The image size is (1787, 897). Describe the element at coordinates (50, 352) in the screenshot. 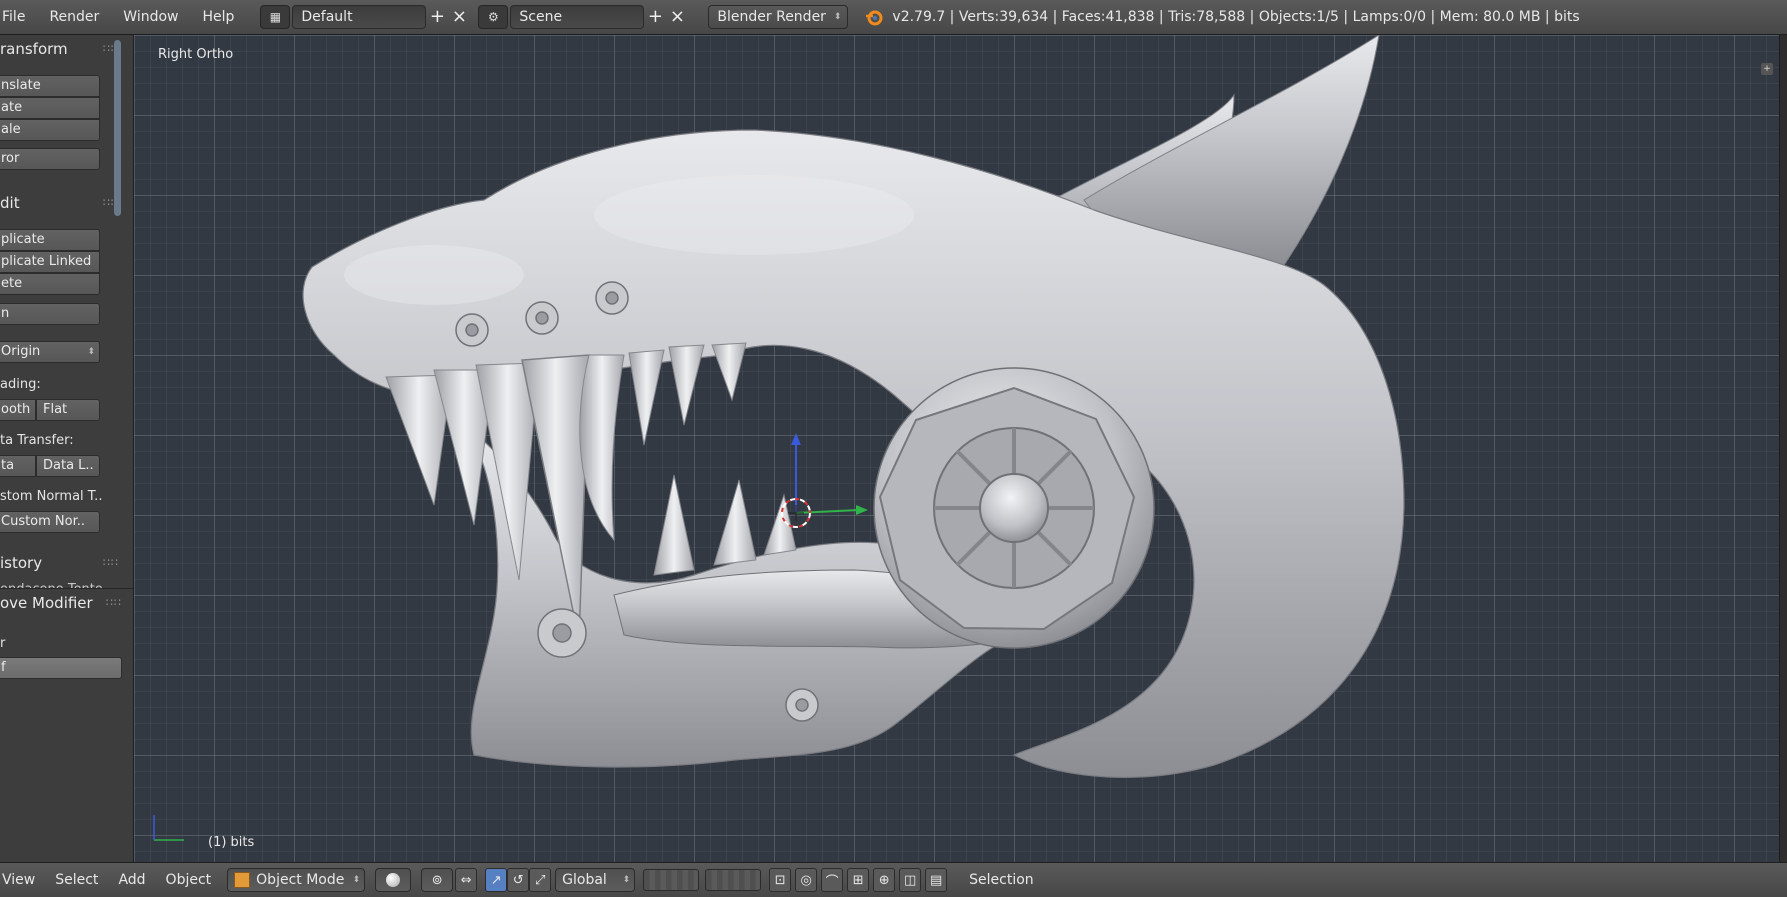

I see `set-origin-dropdown: Origin ⬍` at that location.